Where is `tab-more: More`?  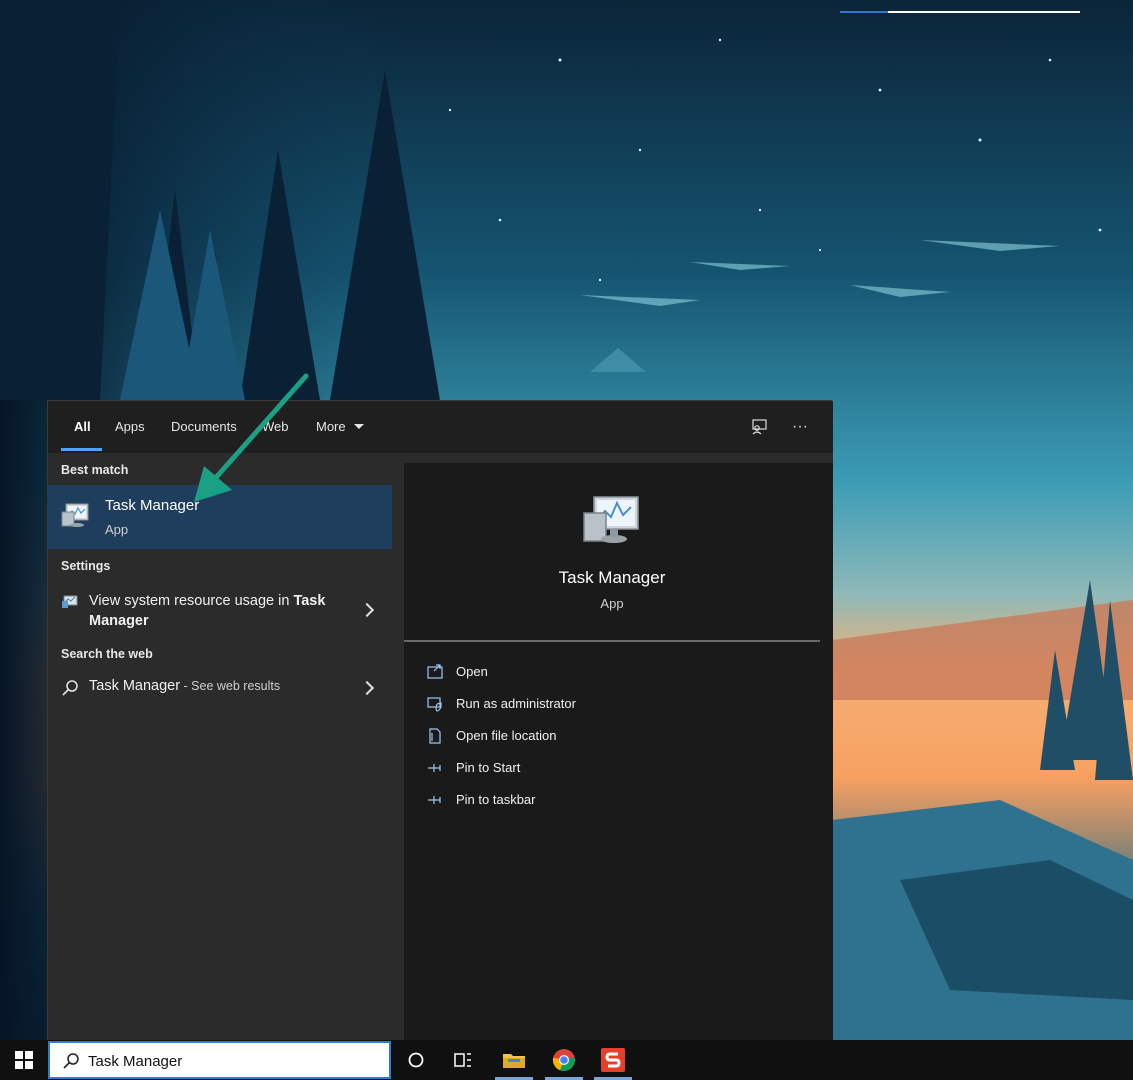
tab-more: More is located at coordinates (331, 426).